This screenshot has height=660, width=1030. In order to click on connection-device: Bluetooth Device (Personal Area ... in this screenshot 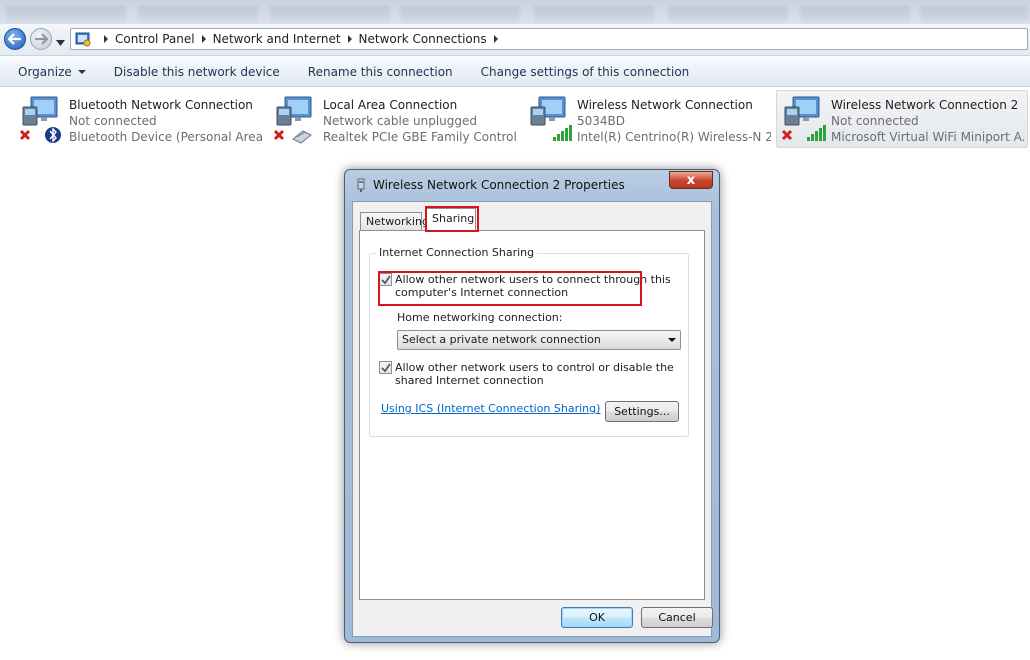, I will do `click(166, 137)`.